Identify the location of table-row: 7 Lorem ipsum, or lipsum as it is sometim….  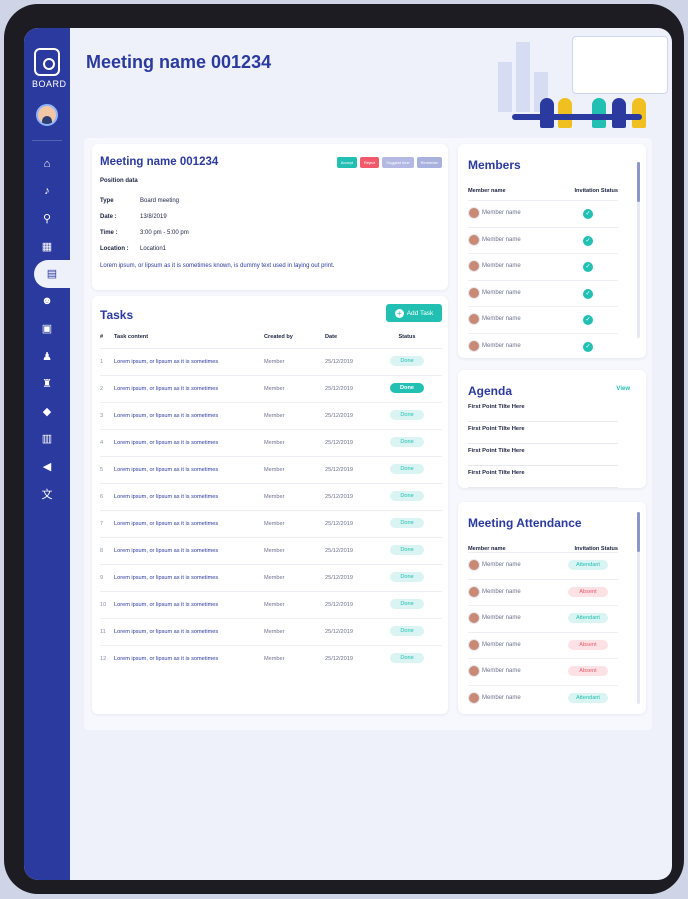
(271, 523).